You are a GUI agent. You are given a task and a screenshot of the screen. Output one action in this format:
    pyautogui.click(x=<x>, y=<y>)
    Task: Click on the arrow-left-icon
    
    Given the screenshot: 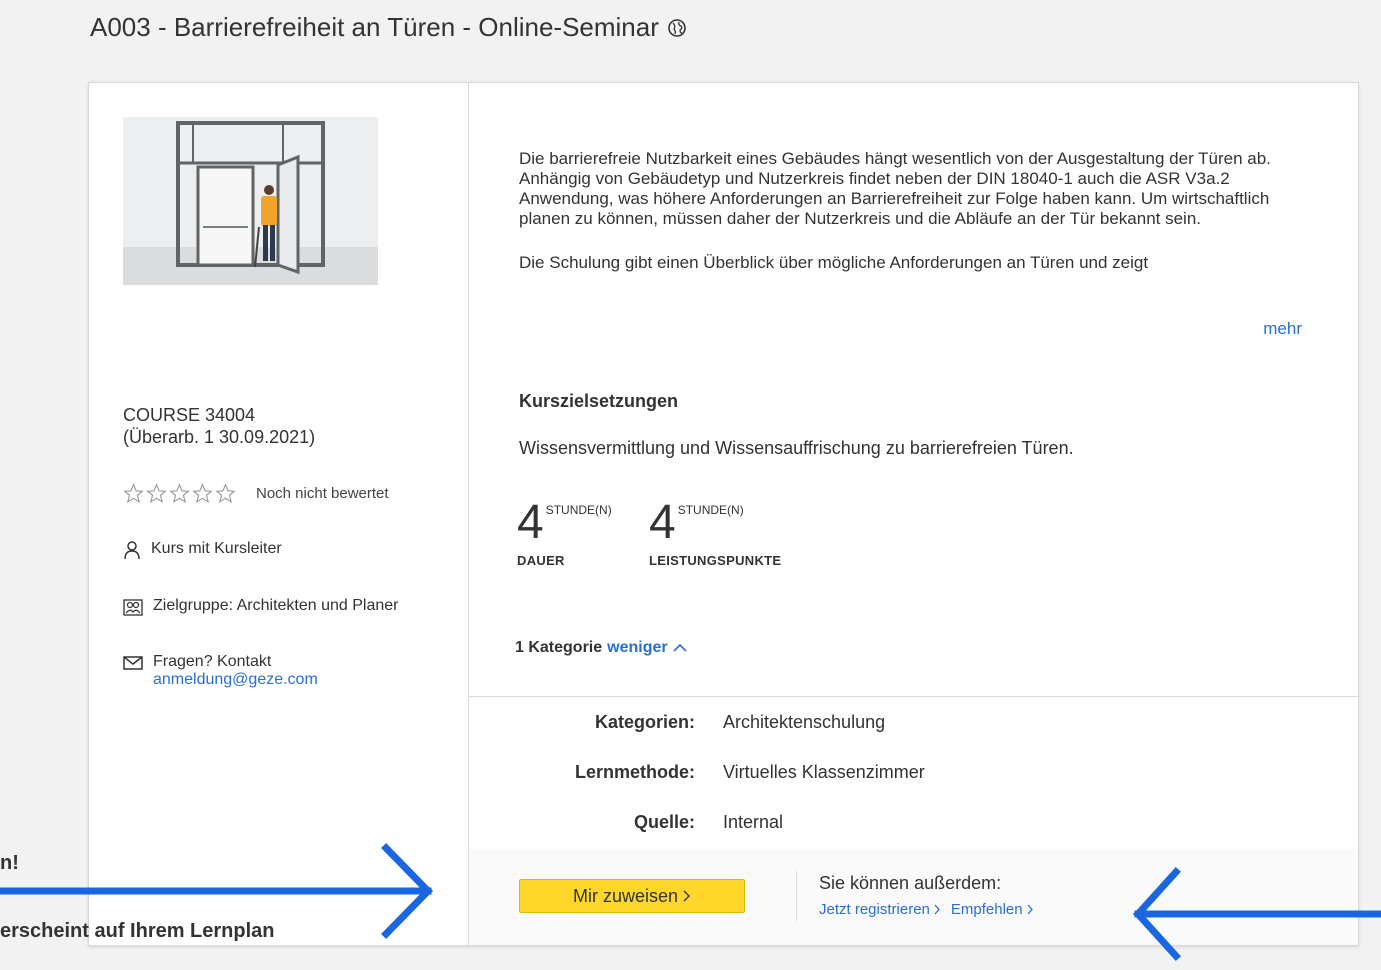 What is the action you would take?
    pyautogui.click(x=1257, y=914)
    